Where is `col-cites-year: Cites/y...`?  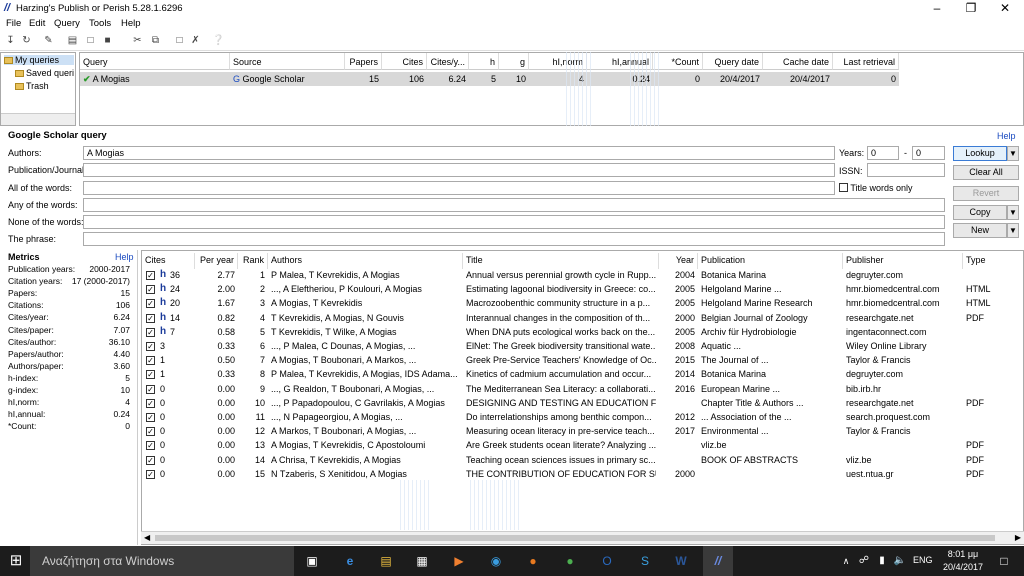 col-cites-year: Cites/y... is located at coordinates (448, 61).